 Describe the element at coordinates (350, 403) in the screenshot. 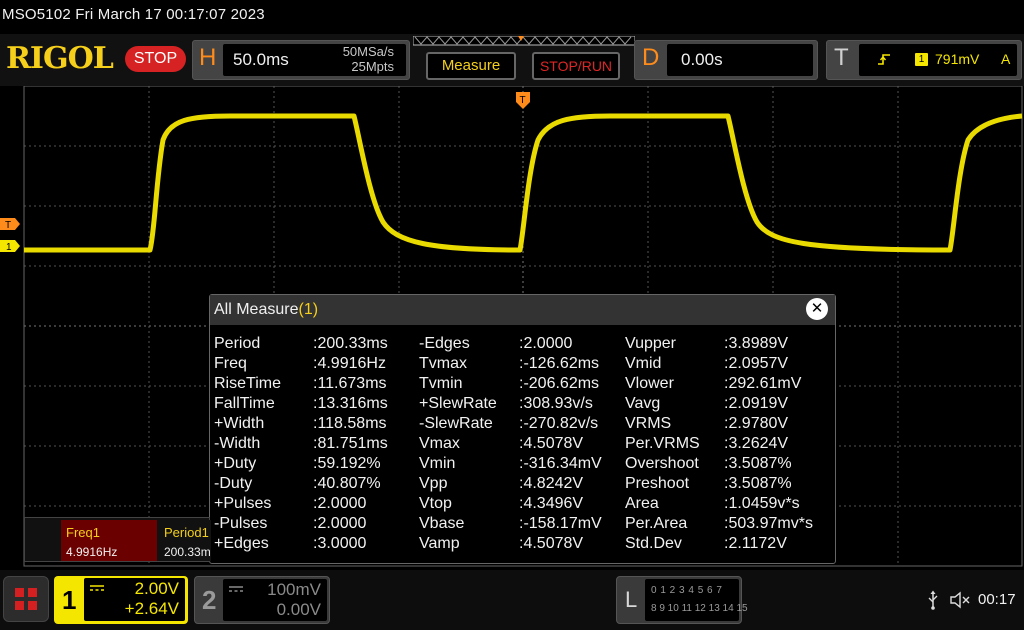

I see `measurement-value: :13.316ms` at that location.